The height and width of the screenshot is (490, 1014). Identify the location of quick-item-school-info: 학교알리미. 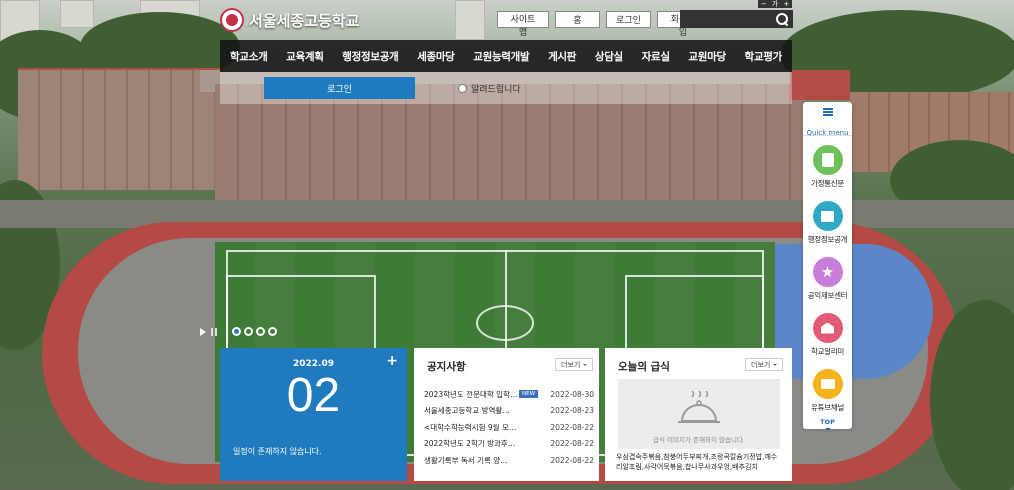
(827, 332).